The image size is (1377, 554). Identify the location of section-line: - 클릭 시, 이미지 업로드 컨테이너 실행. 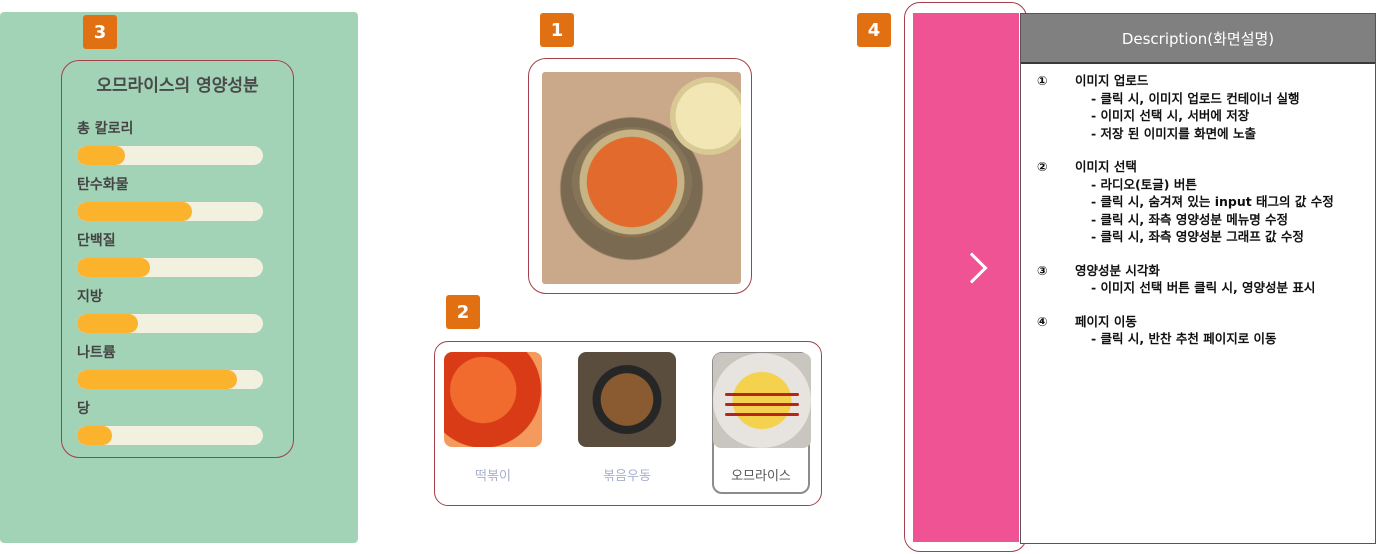
(1195, 98).